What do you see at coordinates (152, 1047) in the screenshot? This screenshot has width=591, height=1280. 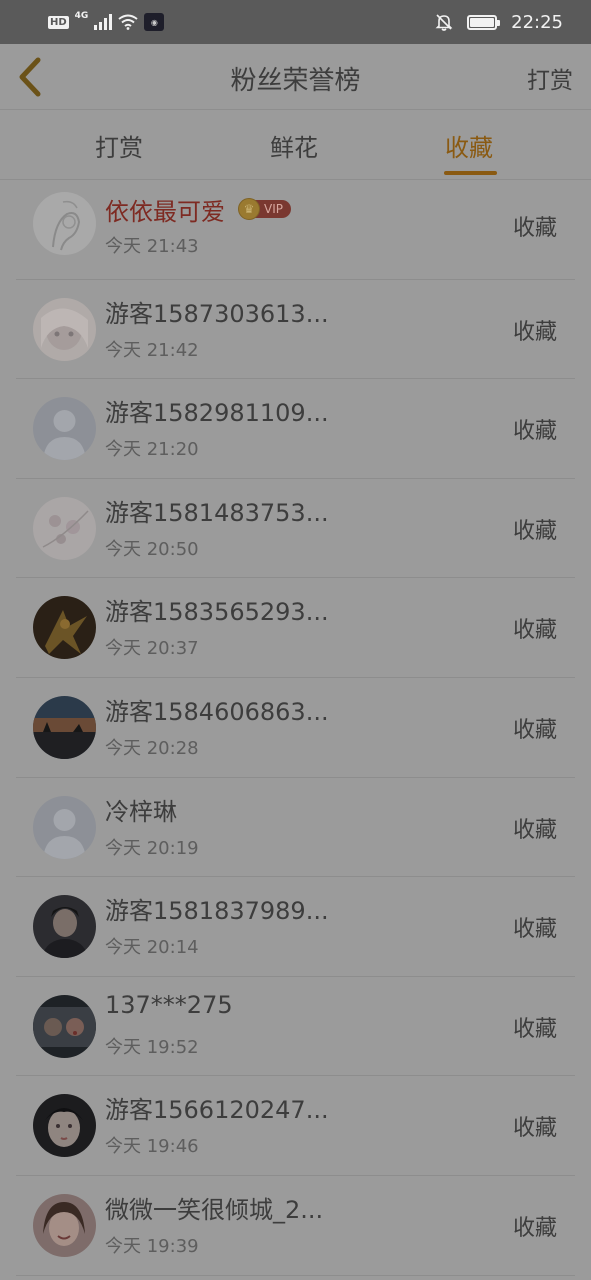 I see `favorite-time: 今天 19:52` at bounding box center [152, 1047].